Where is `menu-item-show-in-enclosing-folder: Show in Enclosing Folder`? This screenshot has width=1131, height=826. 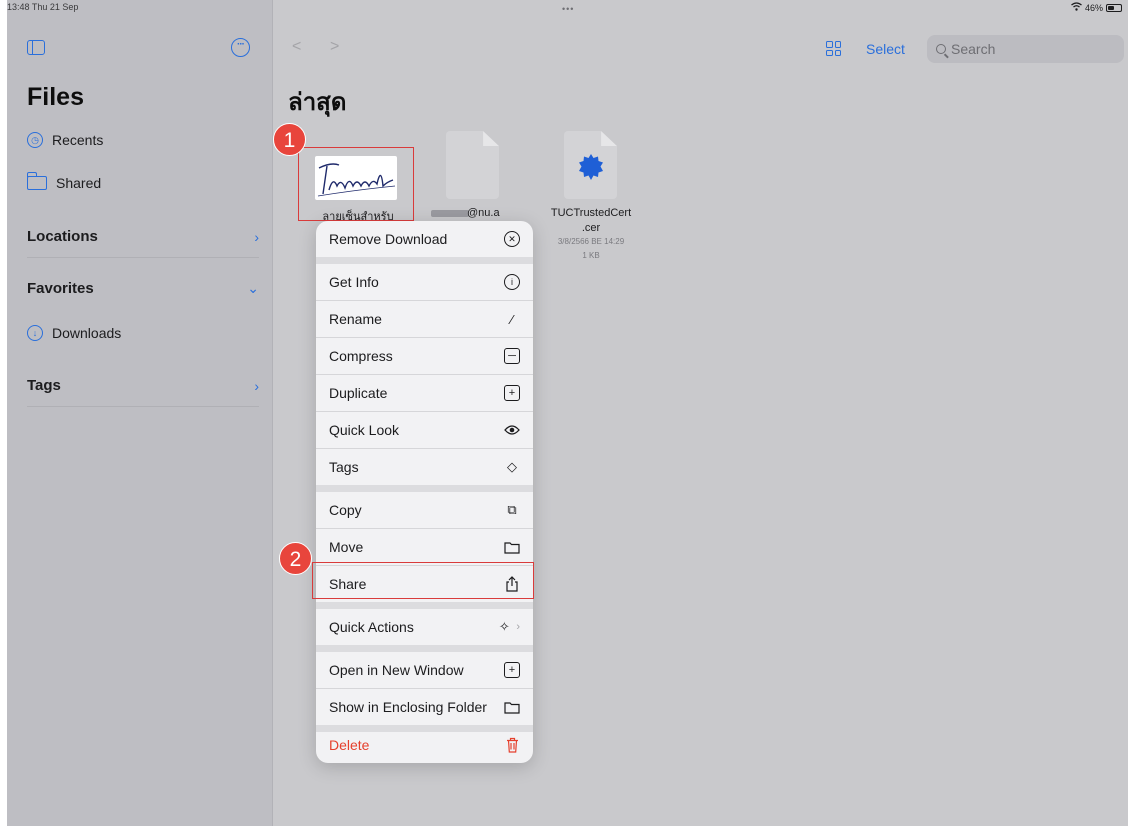 menu-item-show-in-enclosing-folder: Show in Enclosing Folder is located at coordinates (424, 707).